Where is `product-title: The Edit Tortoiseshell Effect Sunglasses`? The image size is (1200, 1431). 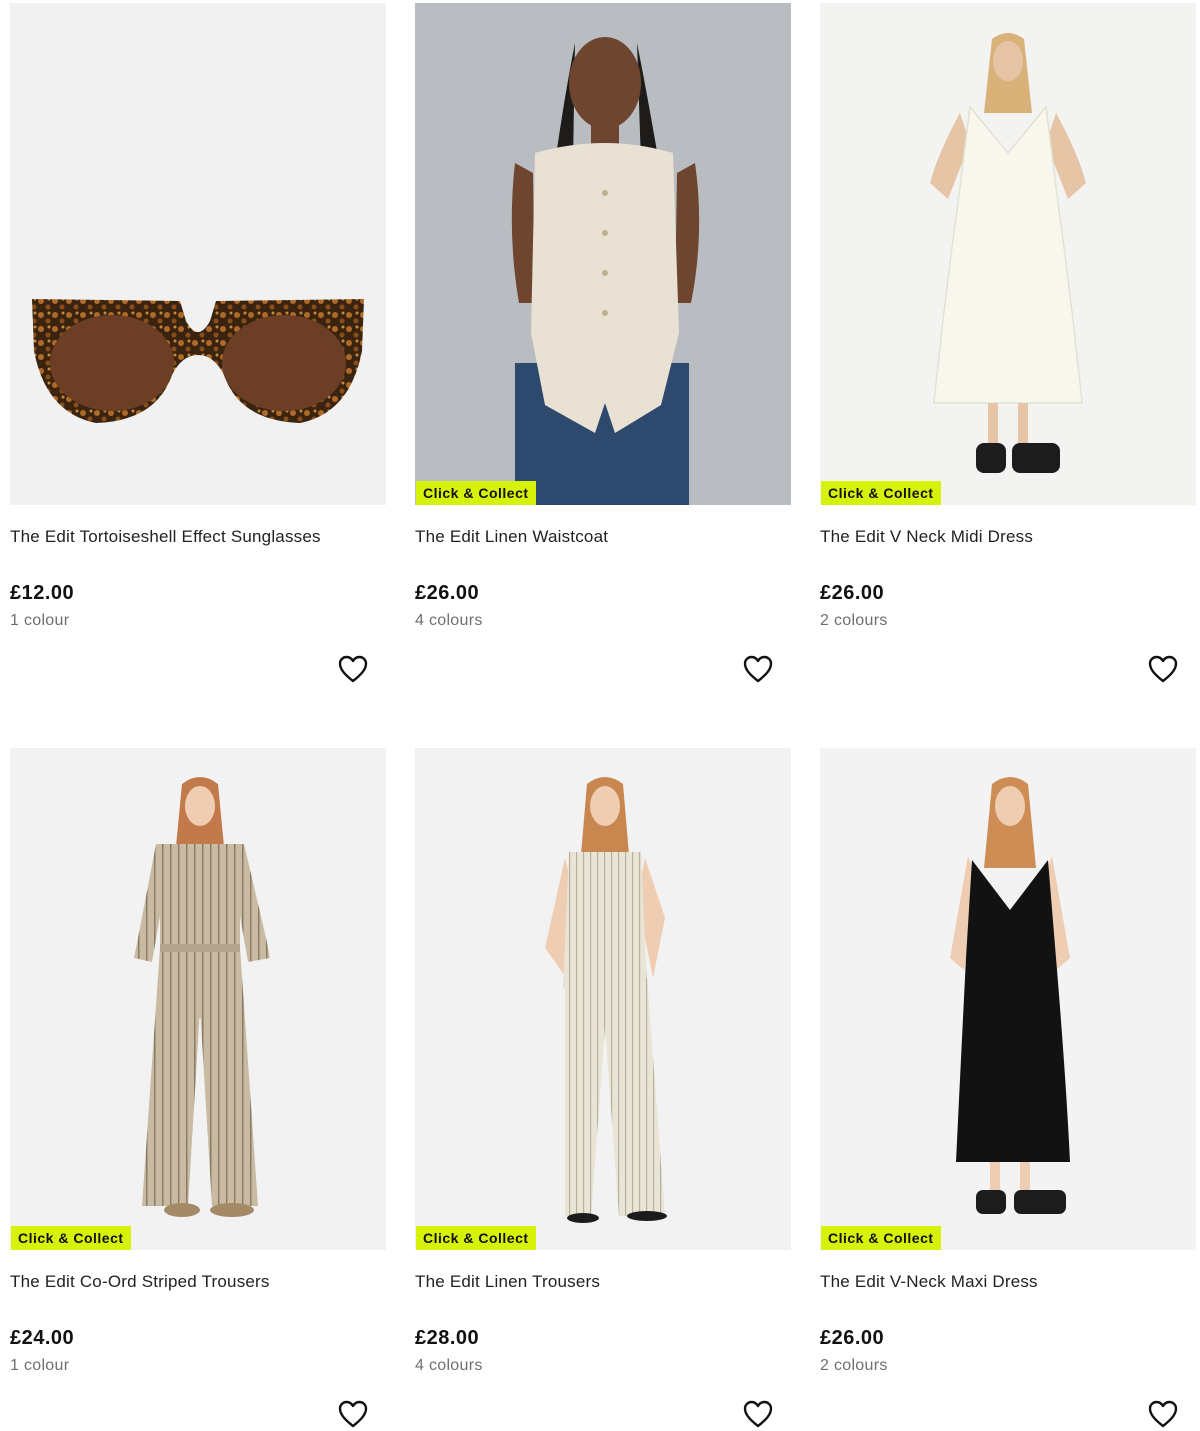
product-title: The Edit Tortoiseshell Effect Sunglasses is located at coordinates (165, 537).